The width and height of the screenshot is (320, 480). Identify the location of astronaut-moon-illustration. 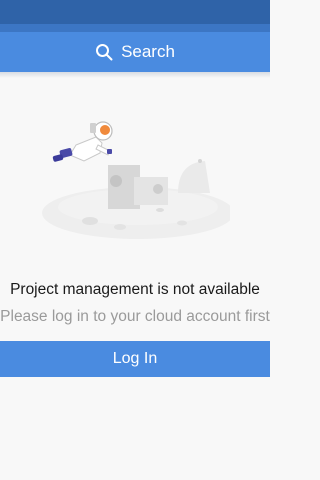
(136, 180).